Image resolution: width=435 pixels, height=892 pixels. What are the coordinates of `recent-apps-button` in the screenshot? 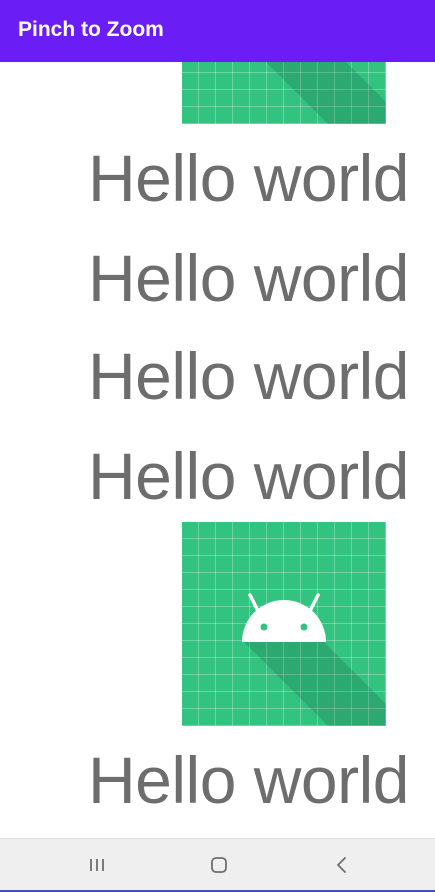 It's located at (97, 865).